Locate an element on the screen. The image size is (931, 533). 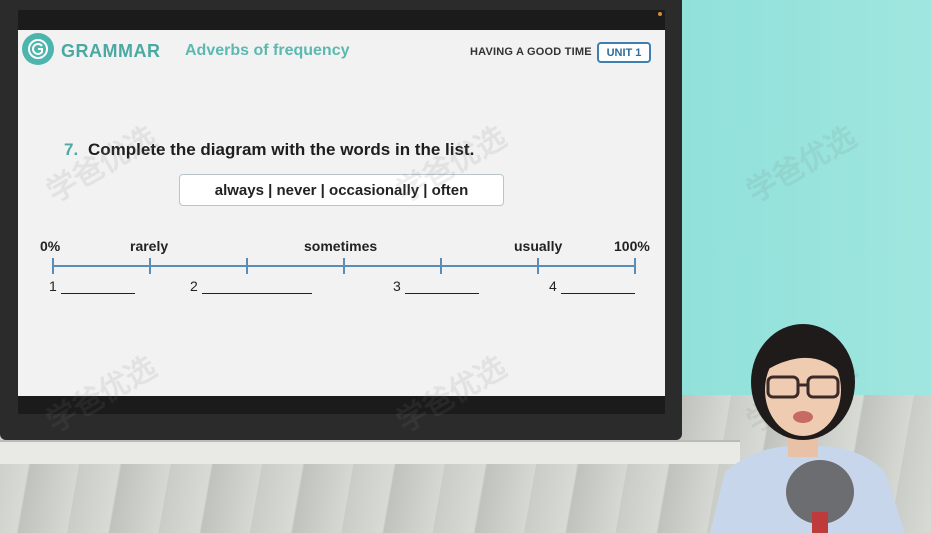
scale-label-100: 100% is located at coordinates (632, 246).